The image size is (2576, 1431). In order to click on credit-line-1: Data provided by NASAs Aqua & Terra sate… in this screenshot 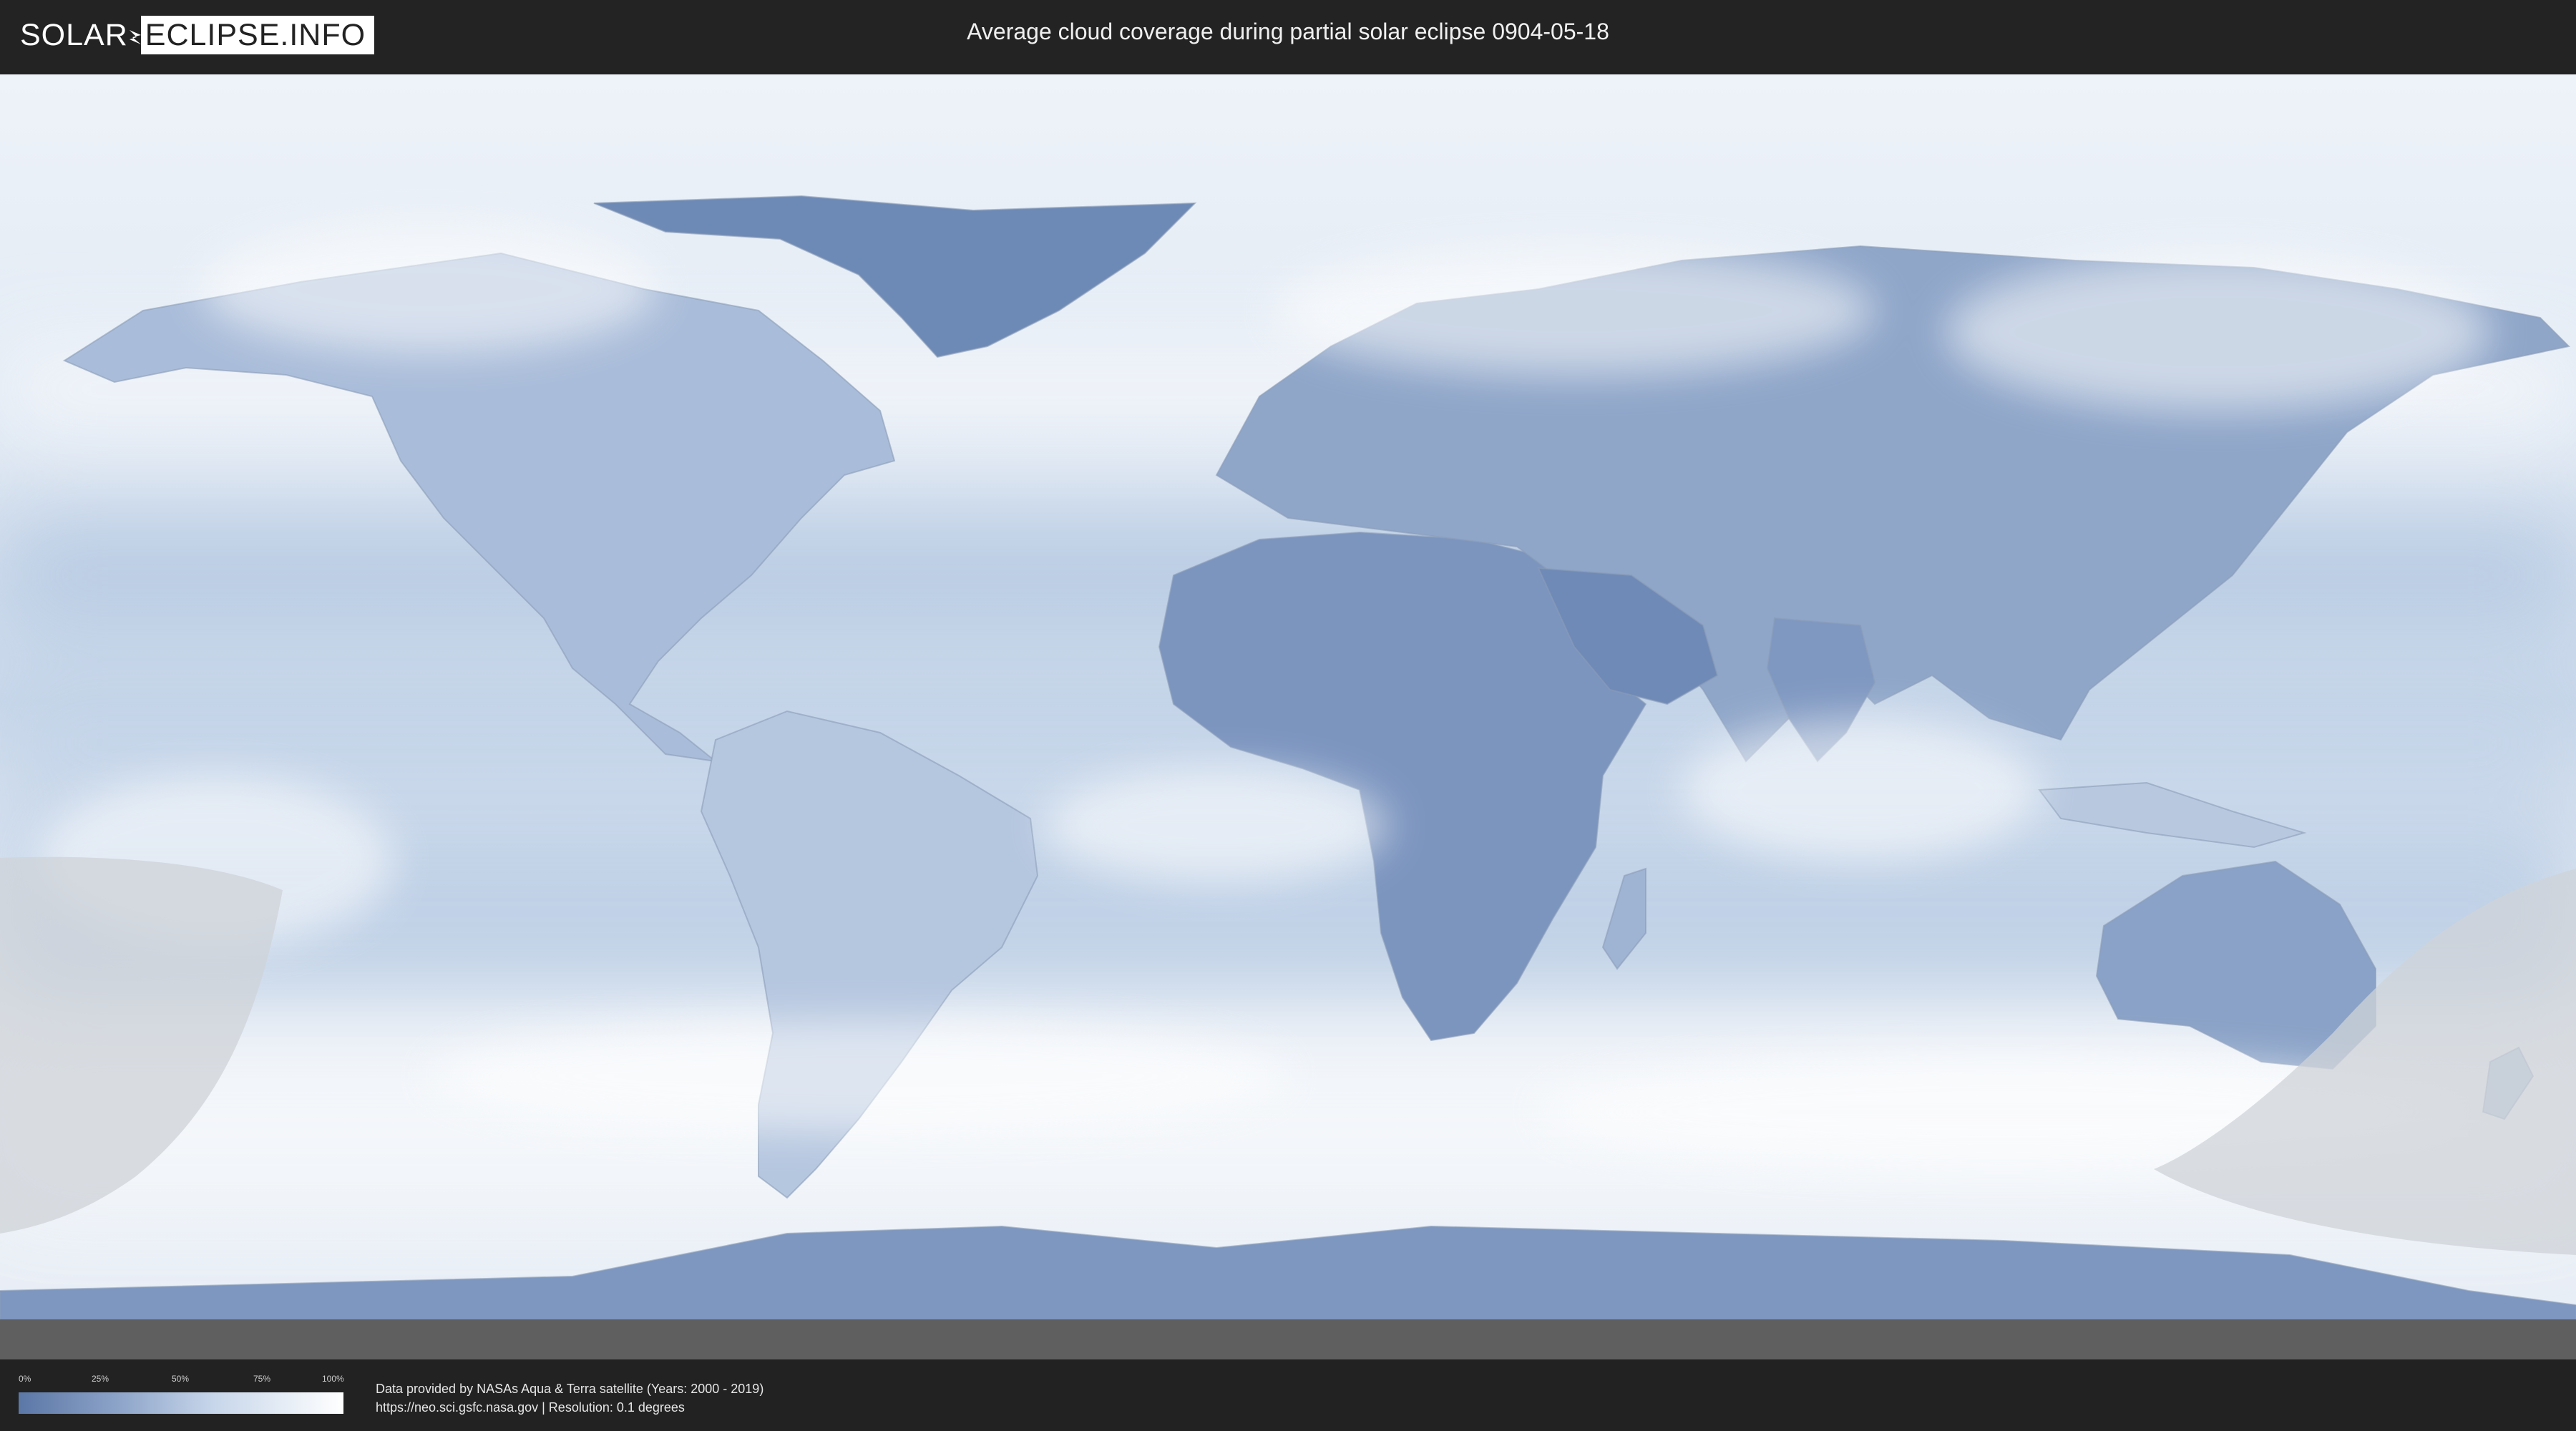, I will do `click(570, 1389)`.